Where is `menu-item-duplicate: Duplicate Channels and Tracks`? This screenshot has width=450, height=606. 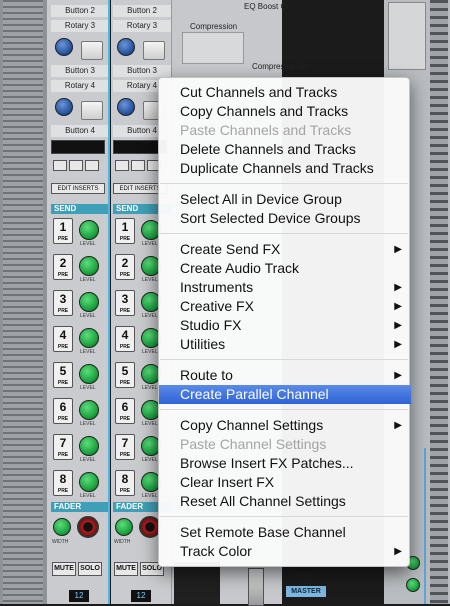 menu-item-duplicate: Duplicate Channels and Tracks is located at coordinates (285, 168).